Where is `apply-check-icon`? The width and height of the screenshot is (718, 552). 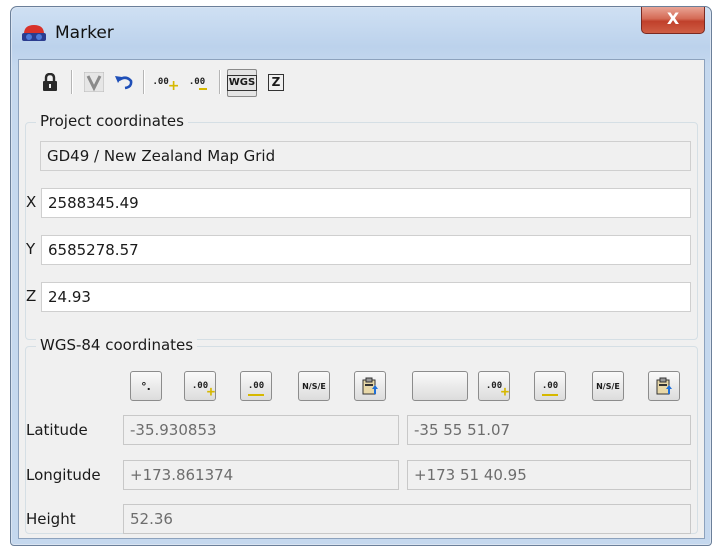
apply-check-icon is located at coordinates (94, 82).